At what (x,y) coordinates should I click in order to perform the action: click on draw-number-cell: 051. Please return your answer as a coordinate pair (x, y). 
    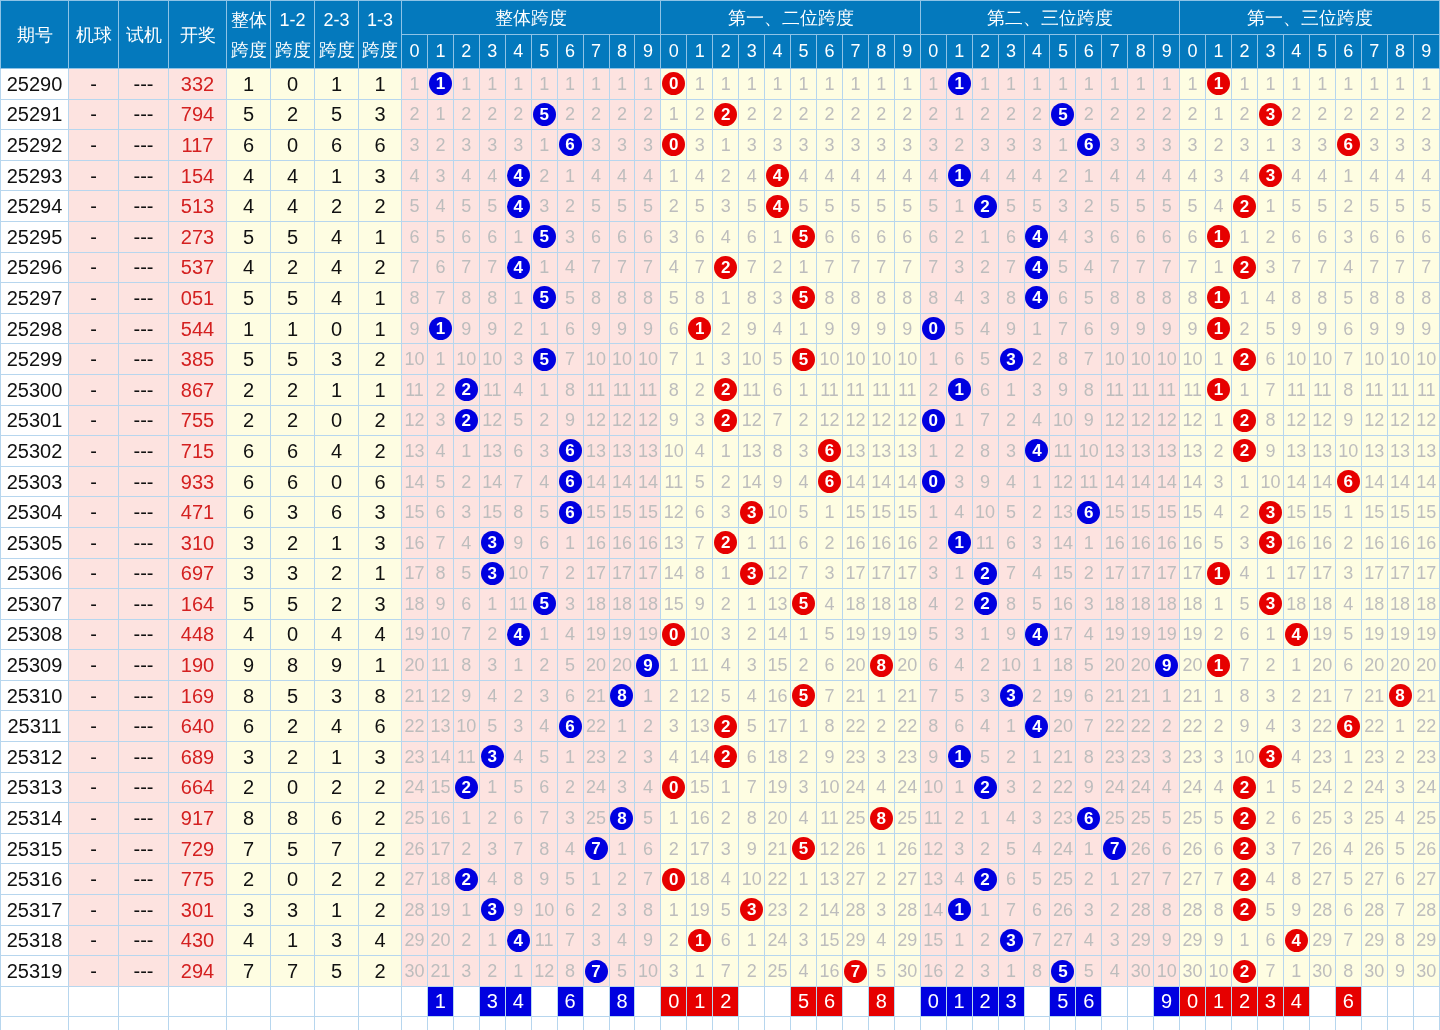
    Looking at the image, I should click on (197, 298).